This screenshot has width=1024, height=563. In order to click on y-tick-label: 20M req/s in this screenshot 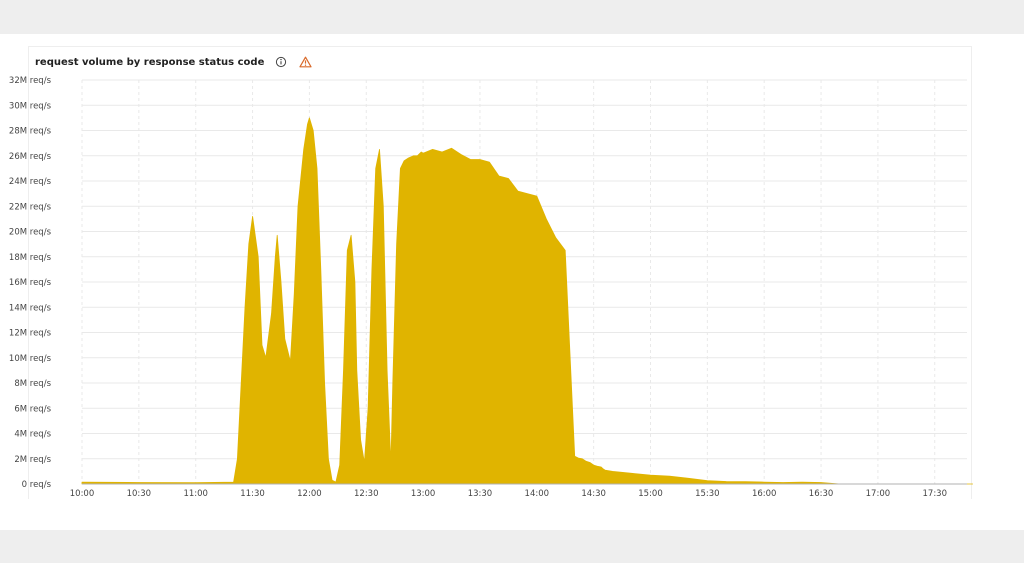, I will do `click(30, 233)`.